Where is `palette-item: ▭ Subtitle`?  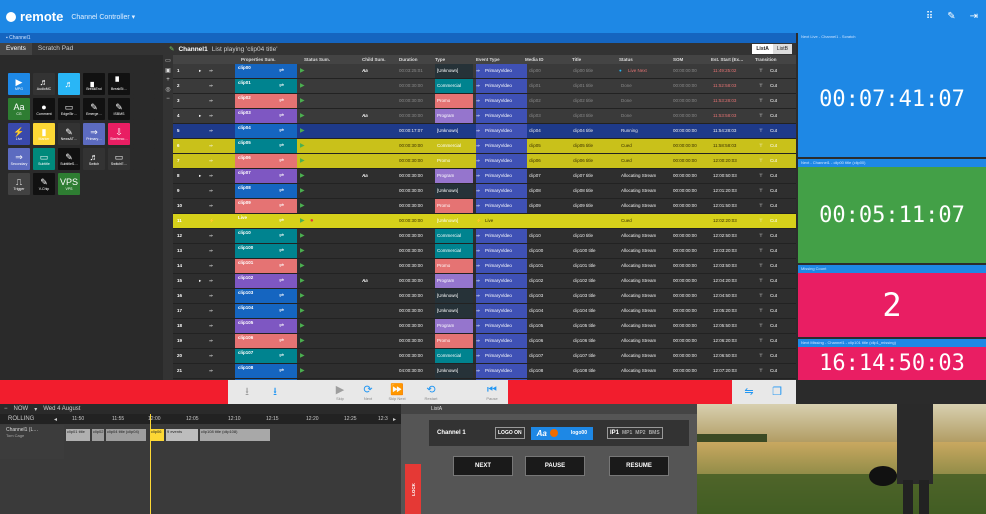
palette-item: ▭ Subtitle is located at coordinates (44, 159).